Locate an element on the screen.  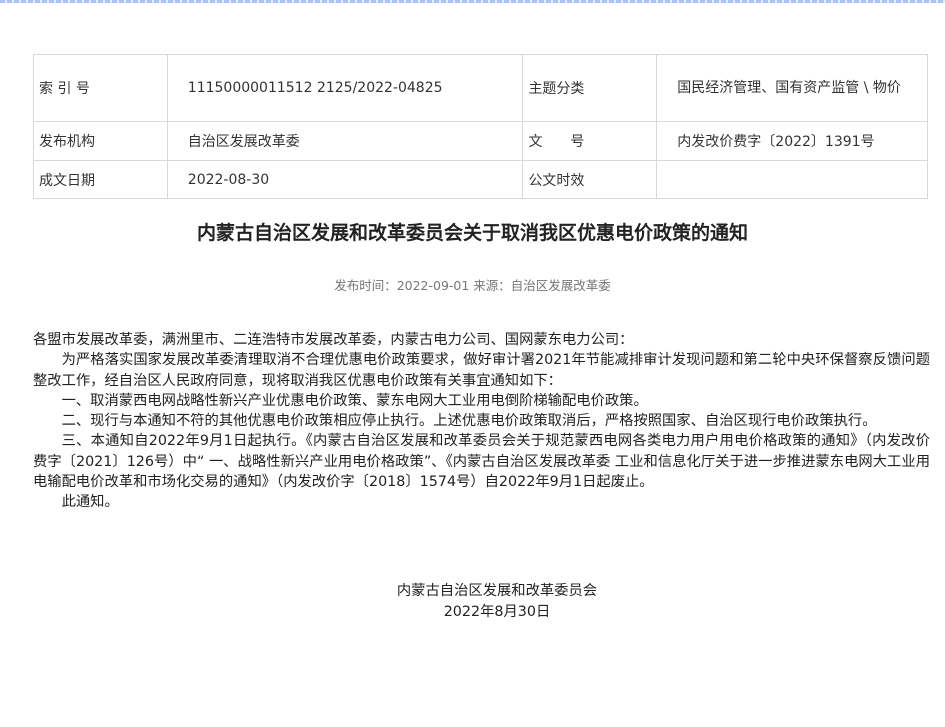
org-value: 自治区发展改革委 is located at coordinates (345, 141).